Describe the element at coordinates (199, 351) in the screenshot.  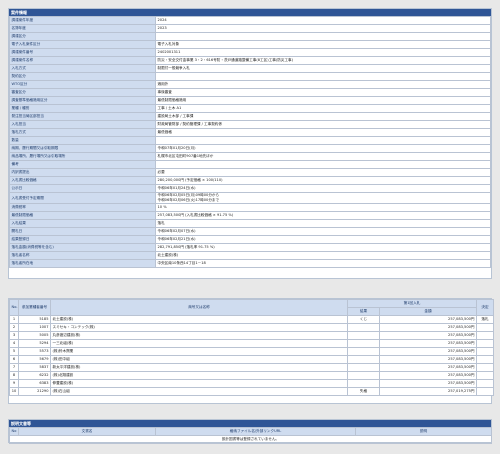
I see `bidder-name: (株)鈴木興業` at that location.